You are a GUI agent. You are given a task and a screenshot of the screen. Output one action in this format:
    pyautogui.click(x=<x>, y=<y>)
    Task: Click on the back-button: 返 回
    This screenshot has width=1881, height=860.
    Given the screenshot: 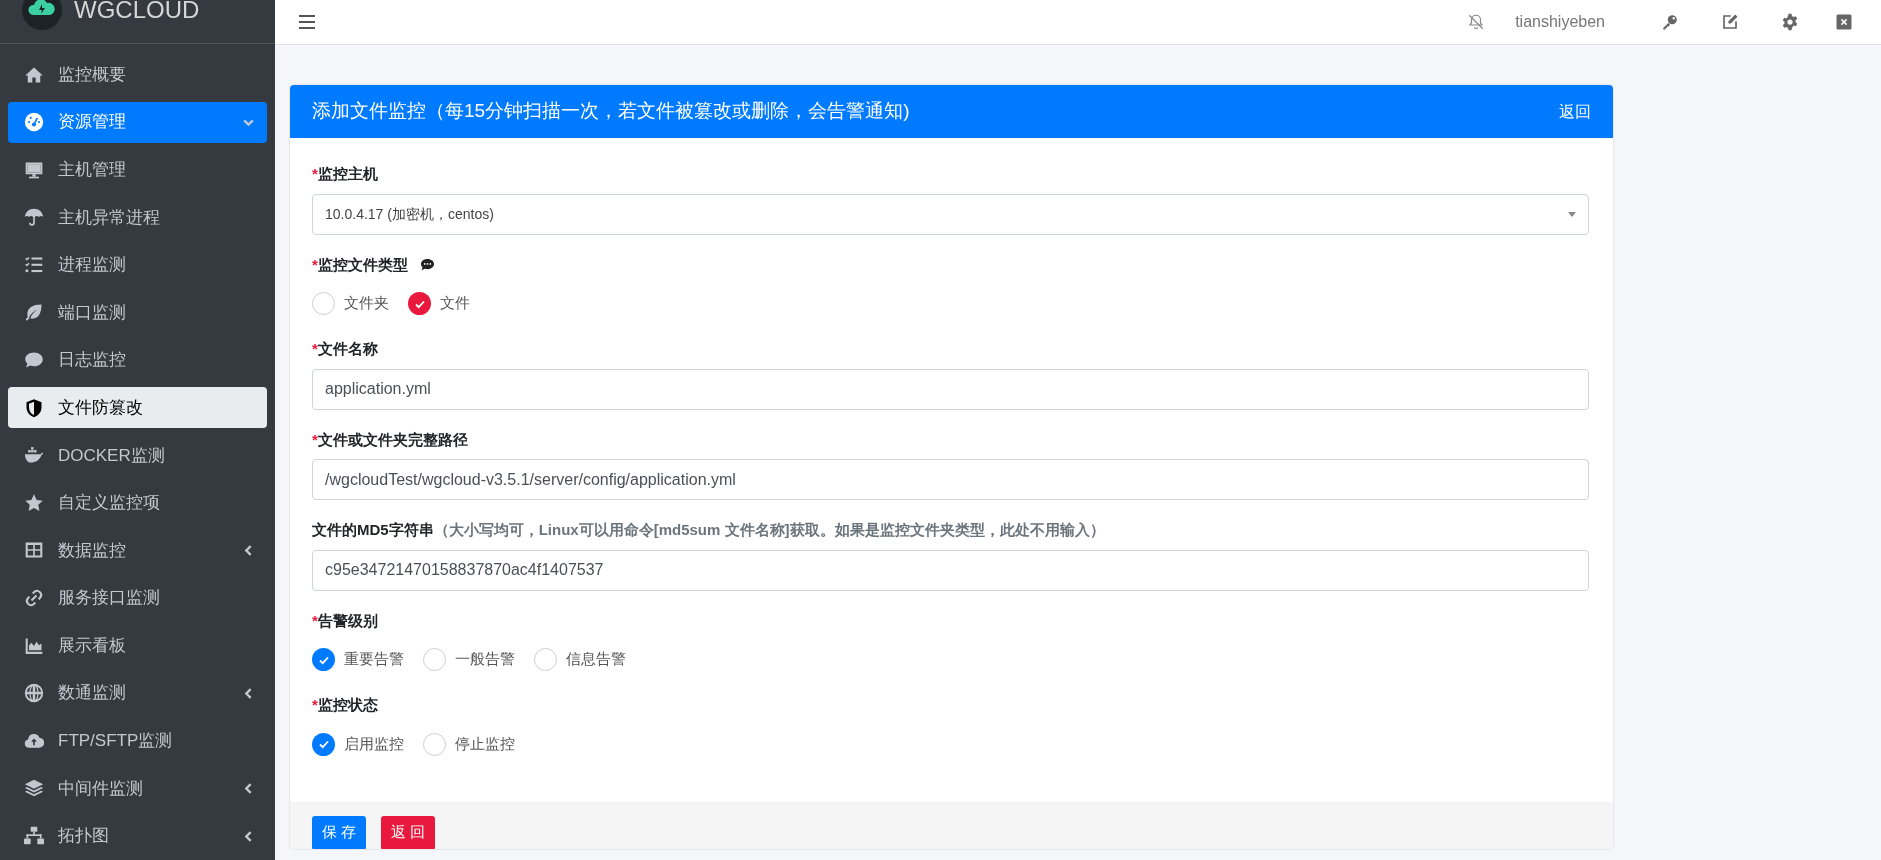 What is the action you would take?
    pyautogui.click(x=408, y=832)
    